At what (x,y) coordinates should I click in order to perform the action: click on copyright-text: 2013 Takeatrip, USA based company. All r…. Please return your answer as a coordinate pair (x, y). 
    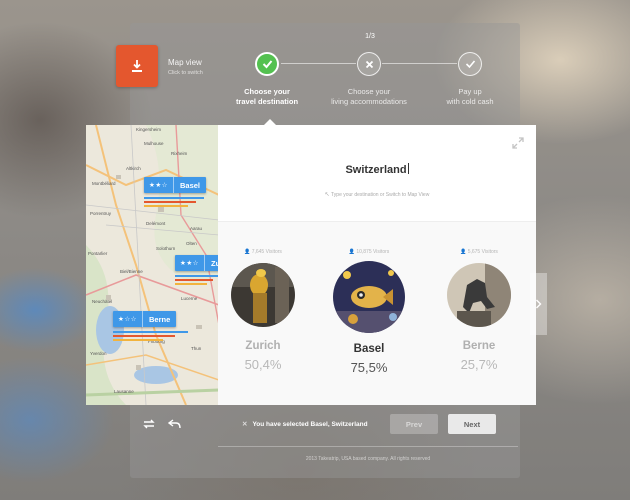
    Looking at the image, I should click on (368, 459).